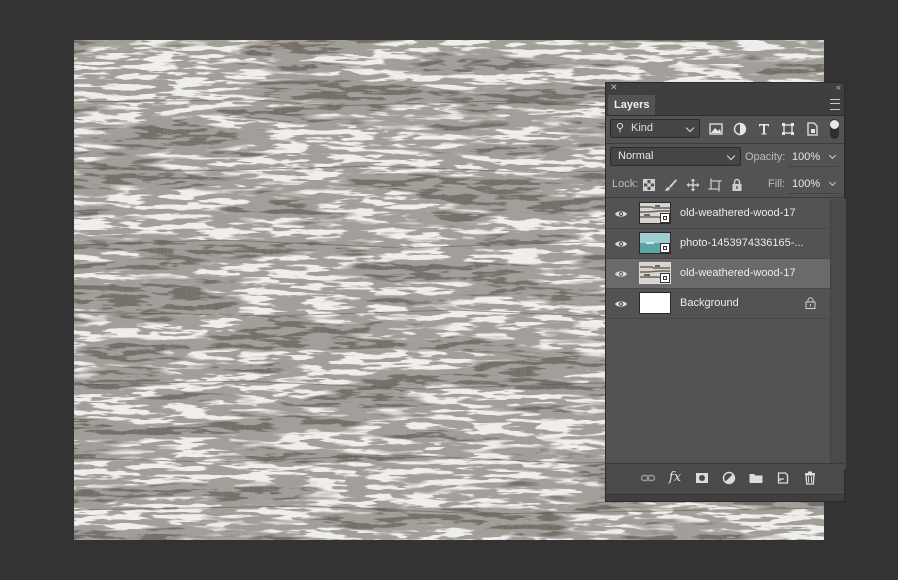 The height and width of the screenshot is (580, 898). I want to click on lock-label: Lock:, so click(625, 184).